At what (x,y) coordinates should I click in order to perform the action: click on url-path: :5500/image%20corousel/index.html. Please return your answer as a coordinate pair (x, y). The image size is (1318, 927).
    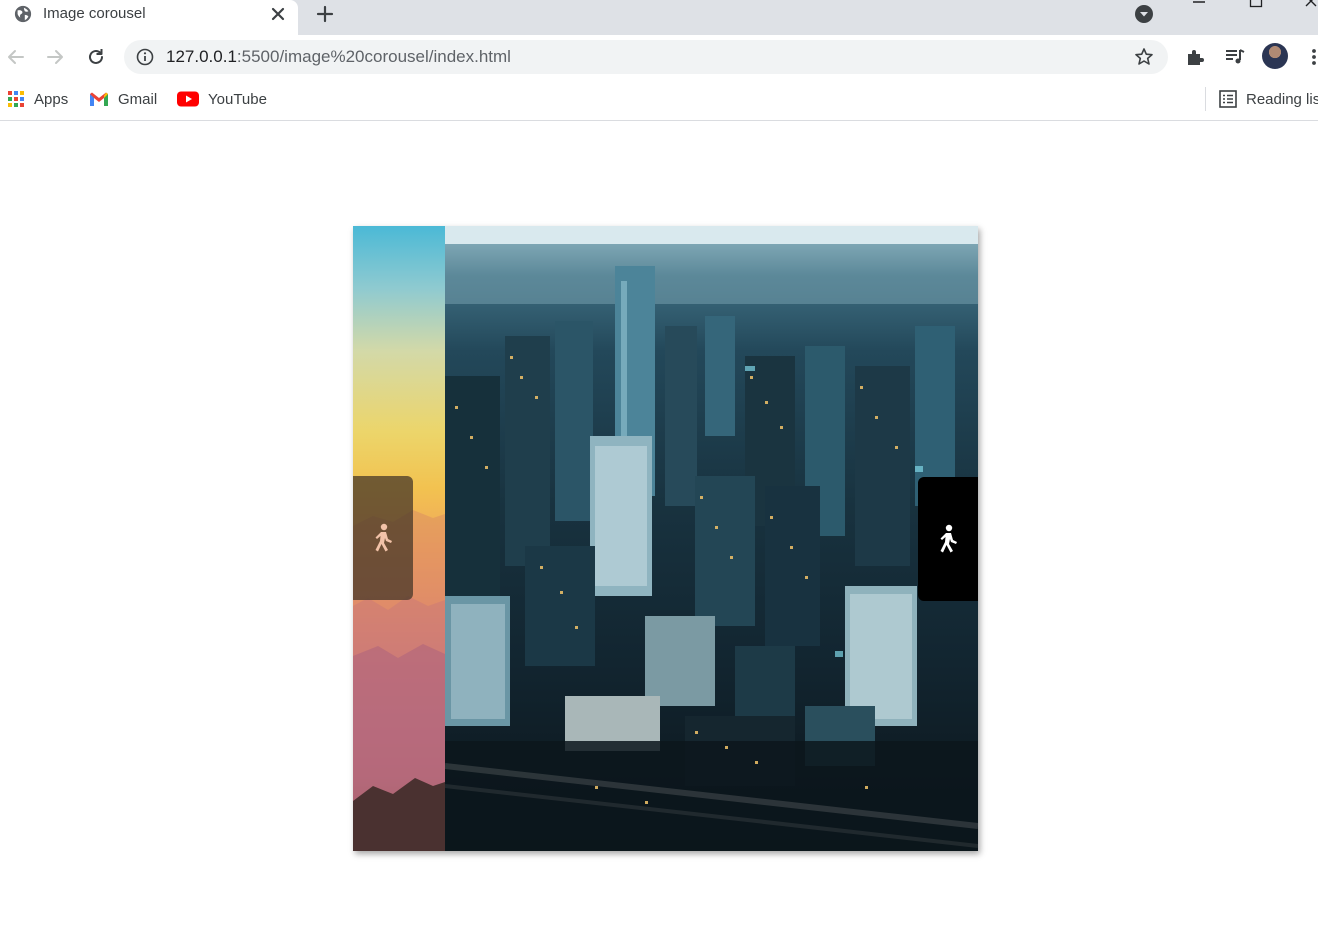
    Looking at the image, I should click on (373, 56).